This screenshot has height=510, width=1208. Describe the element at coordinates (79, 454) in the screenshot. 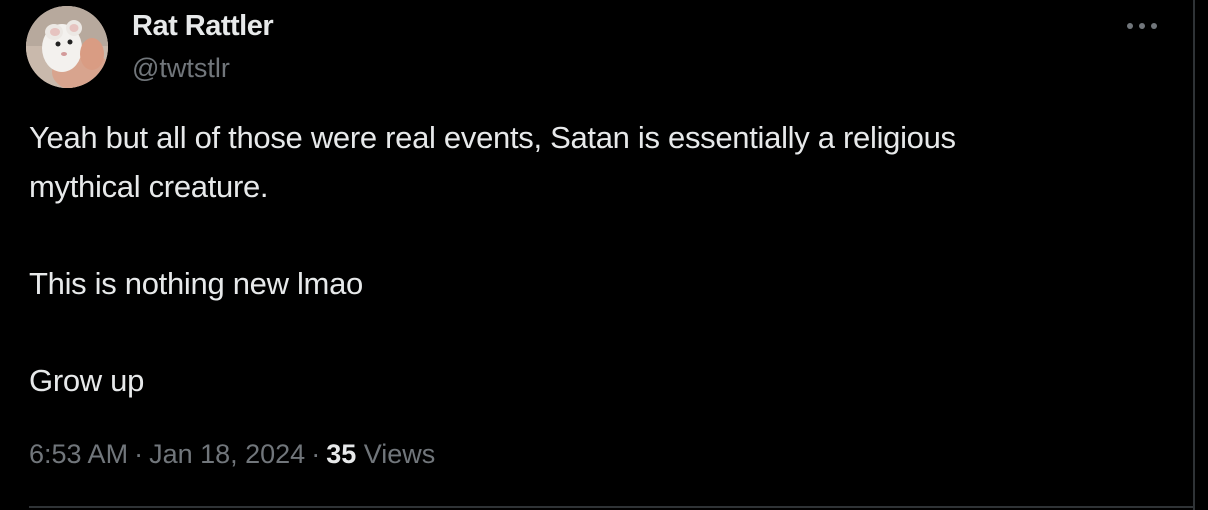

I see `tweet-time: 6:53 AM` at that location.